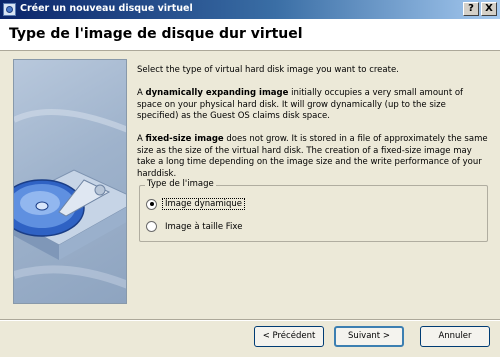 The width and height of the screenshot is (500, 357). What do you see at coordinates (151, 204) in the screenshot?
I see `radio-button-checked` at bounding box center [151, 204].